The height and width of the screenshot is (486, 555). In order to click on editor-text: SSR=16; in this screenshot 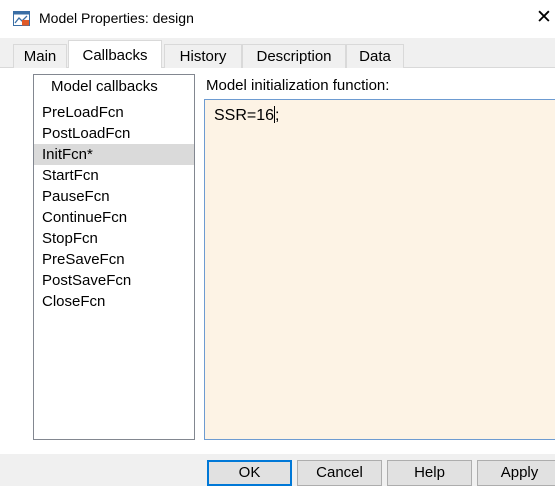, I will do `click(247, 115)`.